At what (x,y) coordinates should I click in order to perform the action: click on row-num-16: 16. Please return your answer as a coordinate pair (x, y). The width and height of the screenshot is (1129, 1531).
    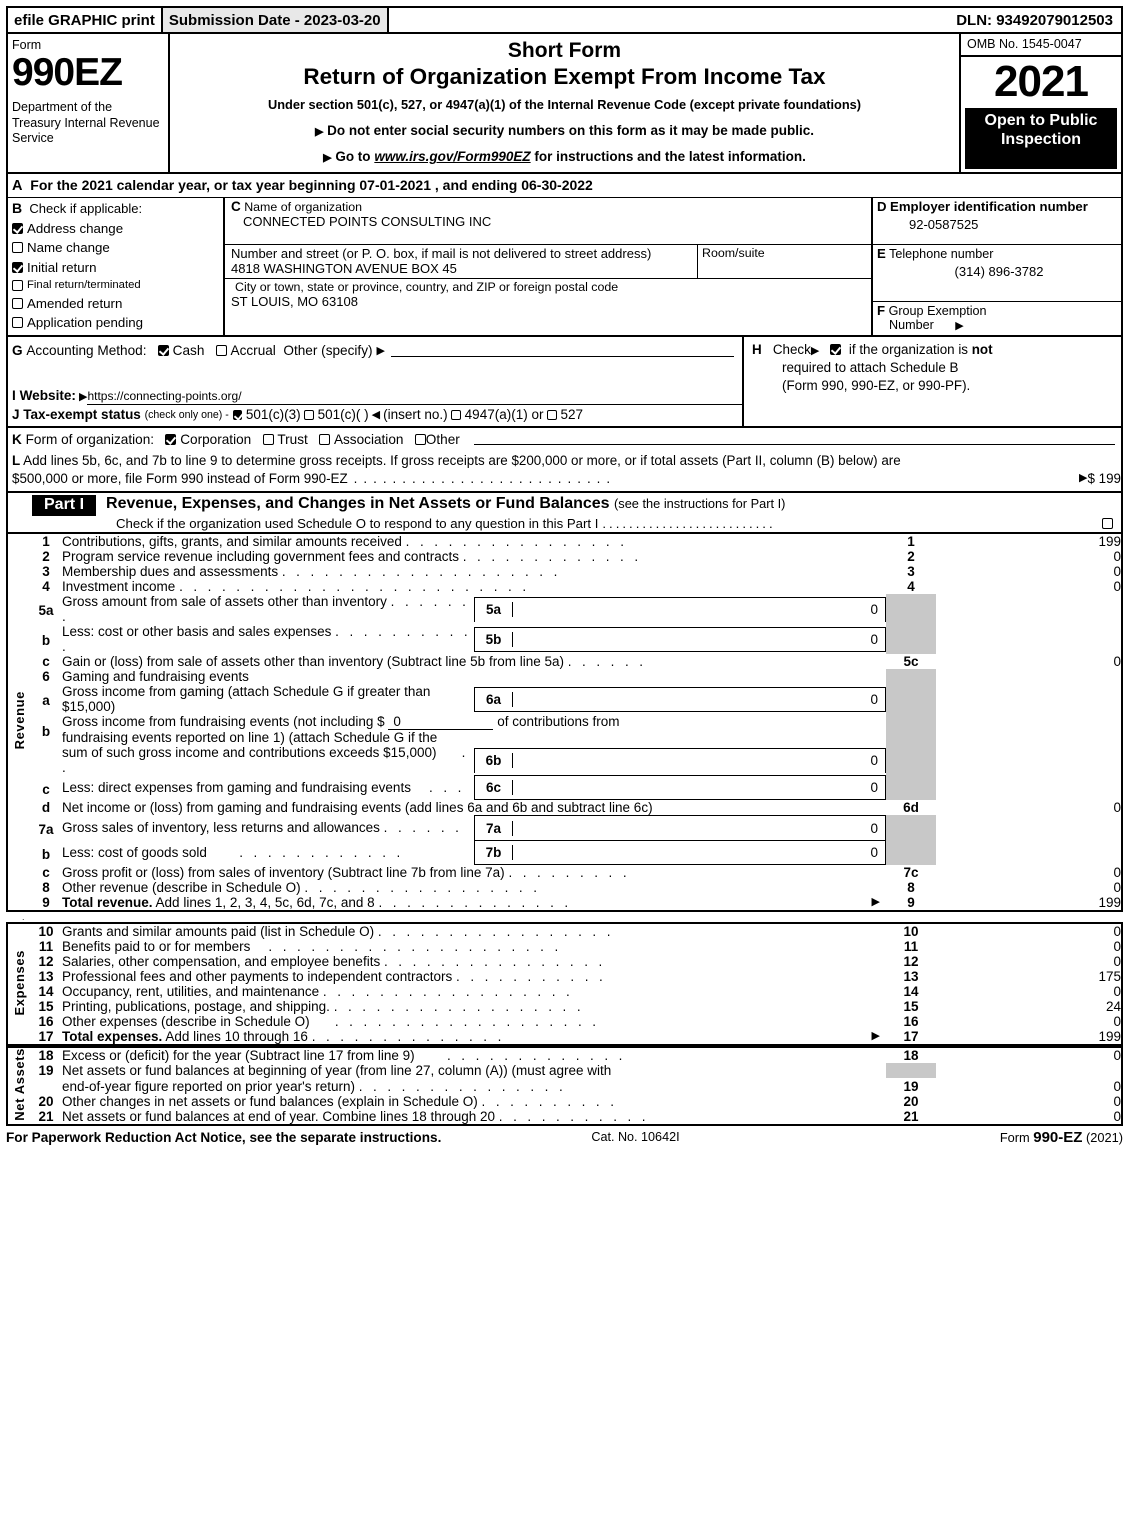
    Looking at the image, I should click on (46, 1022).